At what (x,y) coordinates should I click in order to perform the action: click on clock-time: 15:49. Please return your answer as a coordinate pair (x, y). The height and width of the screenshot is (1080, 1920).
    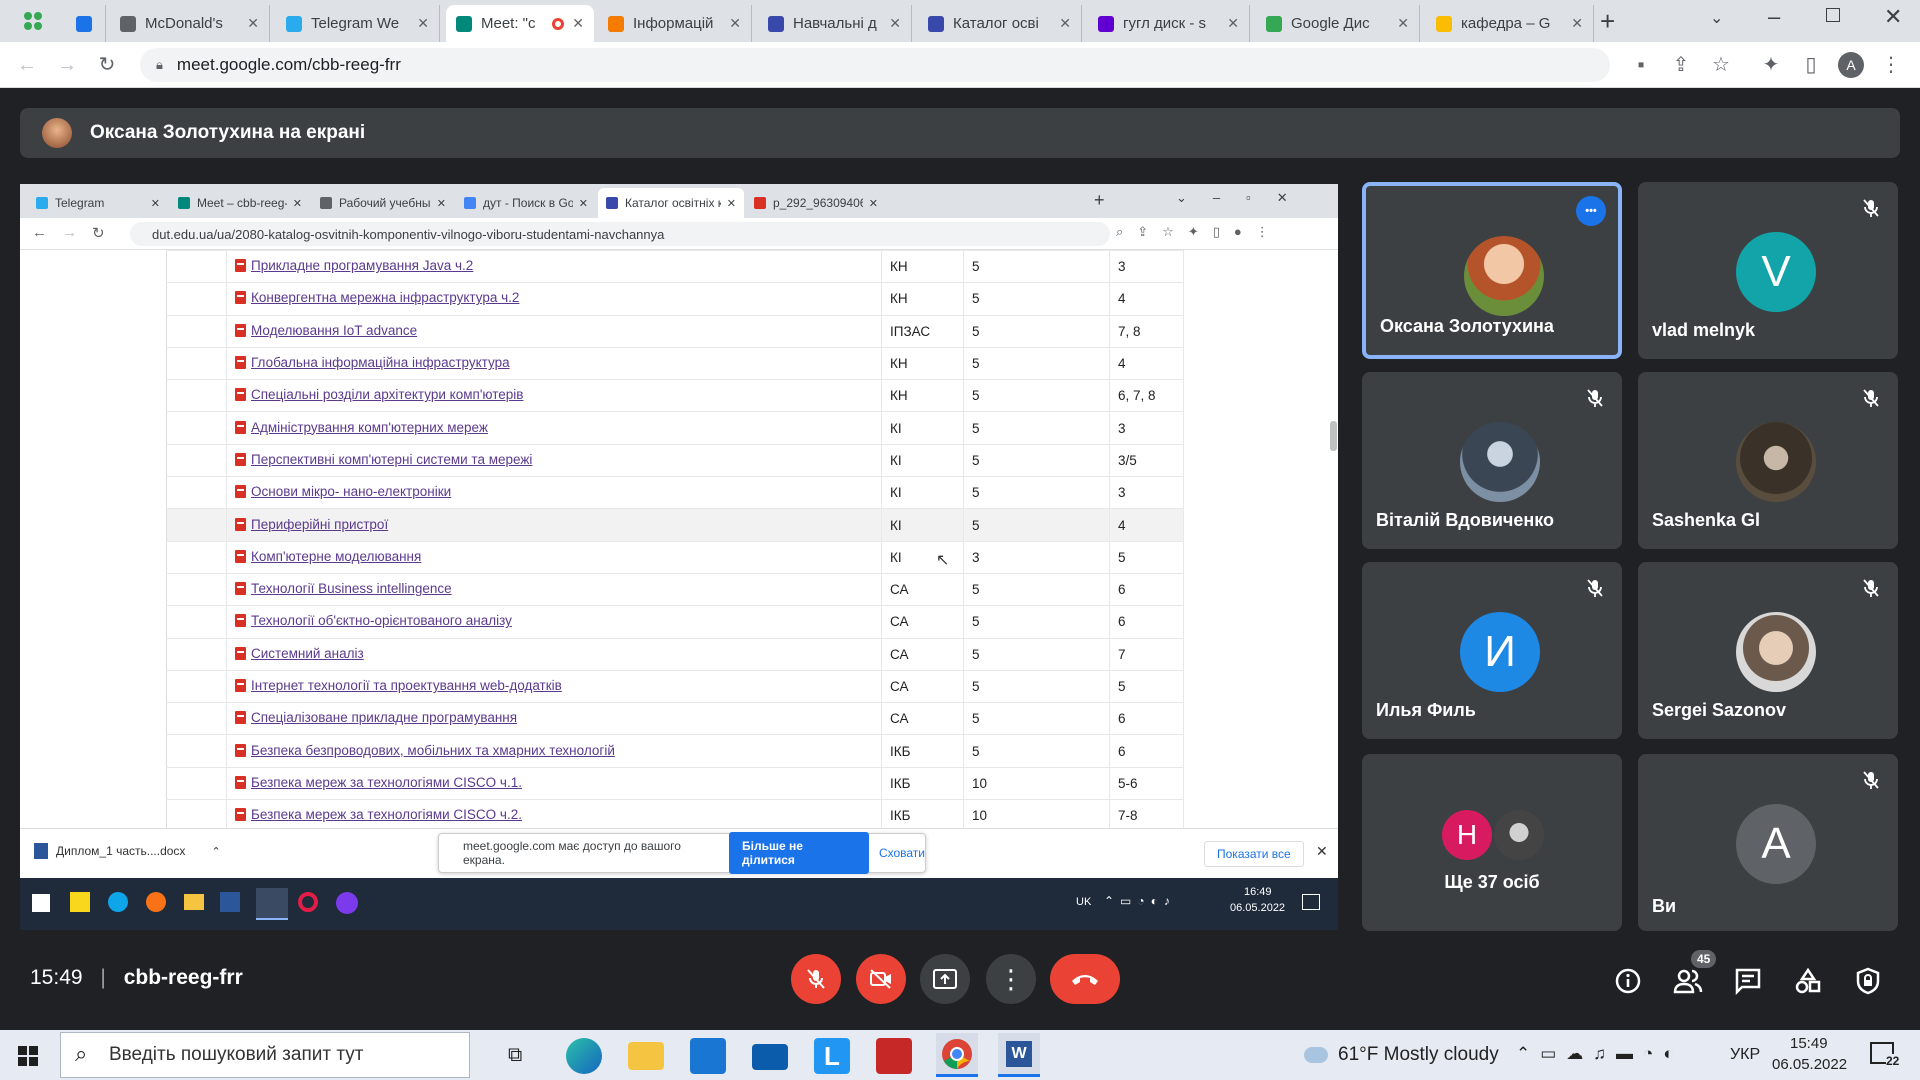
    Looking at the image, I should click on (1809, 1043).